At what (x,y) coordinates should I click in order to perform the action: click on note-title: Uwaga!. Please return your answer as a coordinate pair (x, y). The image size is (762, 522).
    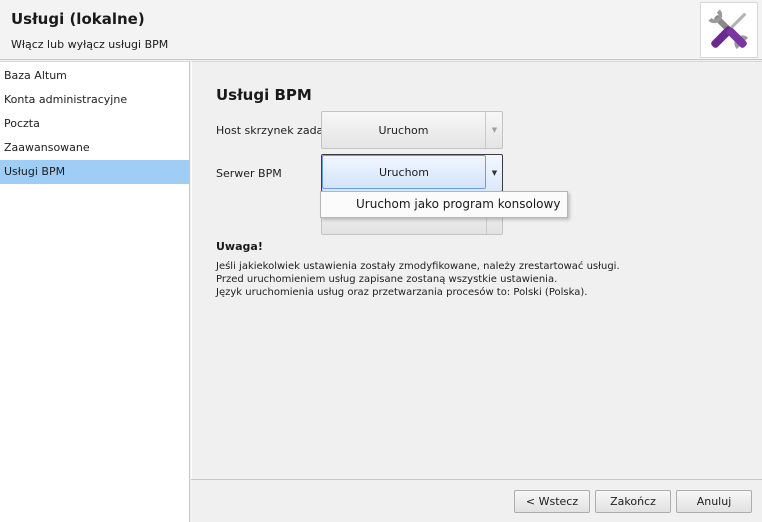
    Looking at the image, I should click on (239, 246).